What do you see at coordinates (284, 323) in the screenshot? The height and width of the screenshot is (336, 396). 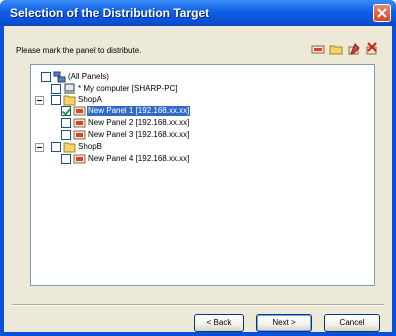 I see `next-button: Next >` at bounding box center [284, 323].